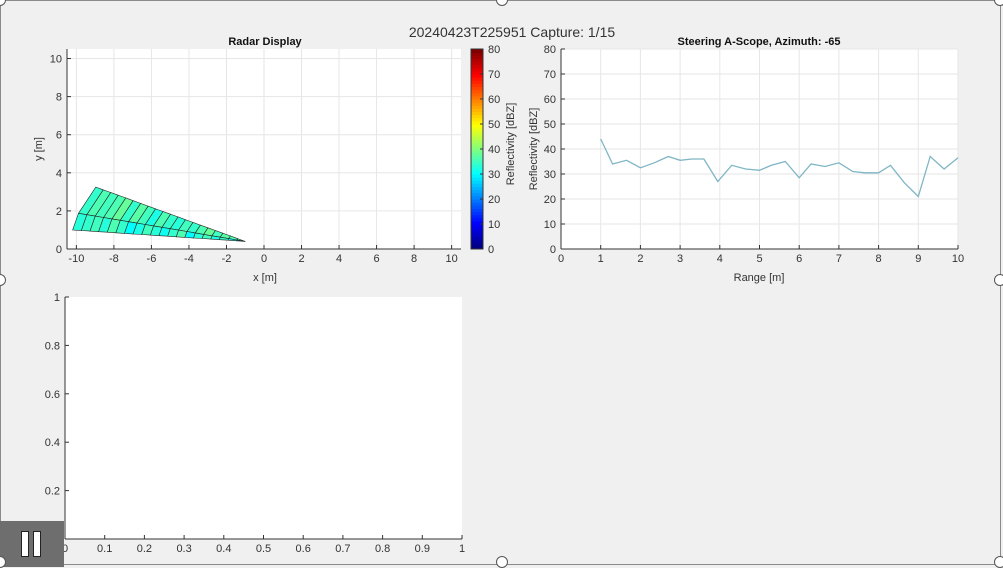 The image size is (1003, 568). What do you see at coordinates (494, 100) in the screenshot?
I see `colorbar-tick-label: 60` at bounding box center [494, 100].